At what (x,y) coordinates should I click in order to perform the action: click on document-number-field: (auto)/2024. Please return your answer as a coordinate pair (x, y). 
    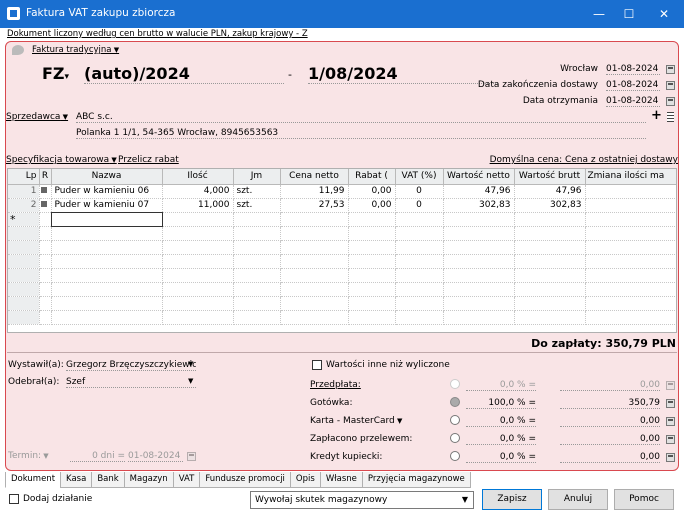
    Looking at the image, I should click on (184, 74).